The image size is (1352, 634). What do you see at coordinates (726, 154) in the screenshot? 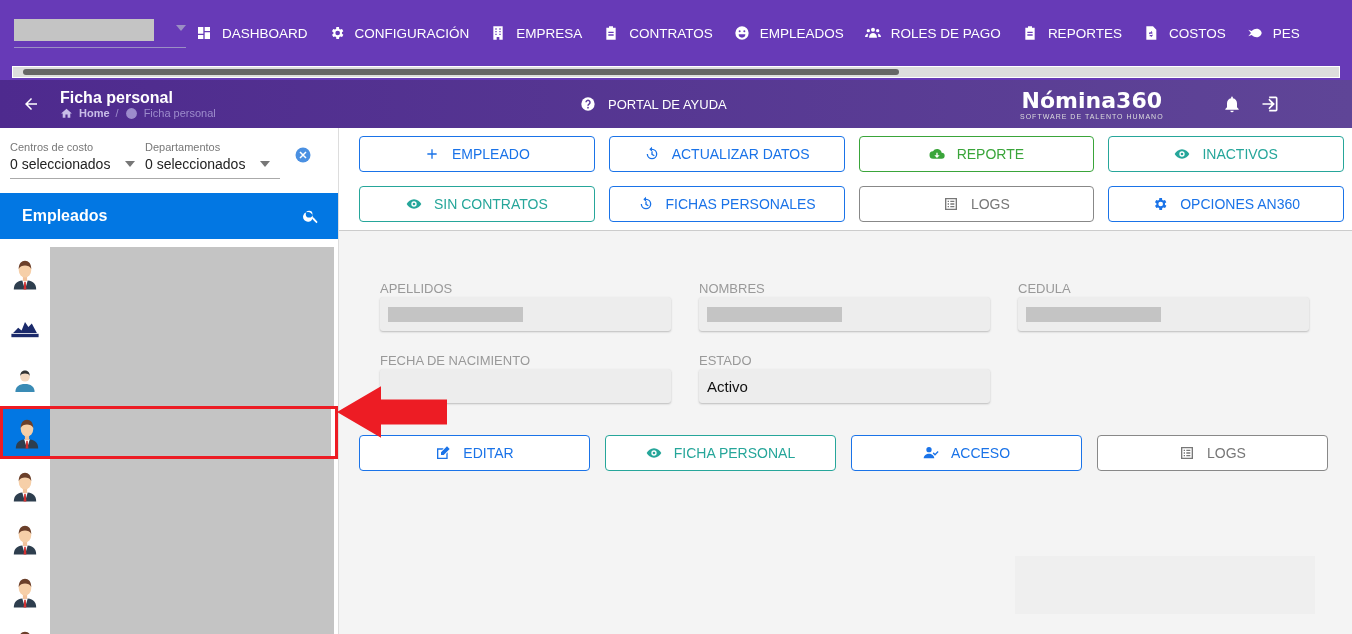
I see `toolbar-button: ACTUALIZAR DATOS` at bounding box center [726, 154].